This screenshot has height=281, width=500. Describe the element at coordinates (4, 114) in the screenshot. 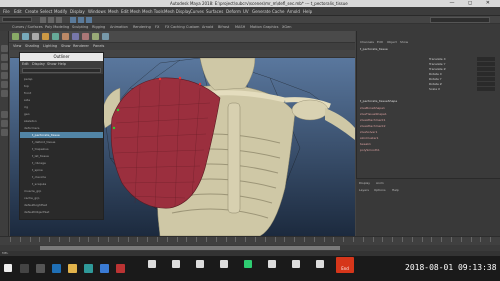

I see `single-view-icon` at that location.